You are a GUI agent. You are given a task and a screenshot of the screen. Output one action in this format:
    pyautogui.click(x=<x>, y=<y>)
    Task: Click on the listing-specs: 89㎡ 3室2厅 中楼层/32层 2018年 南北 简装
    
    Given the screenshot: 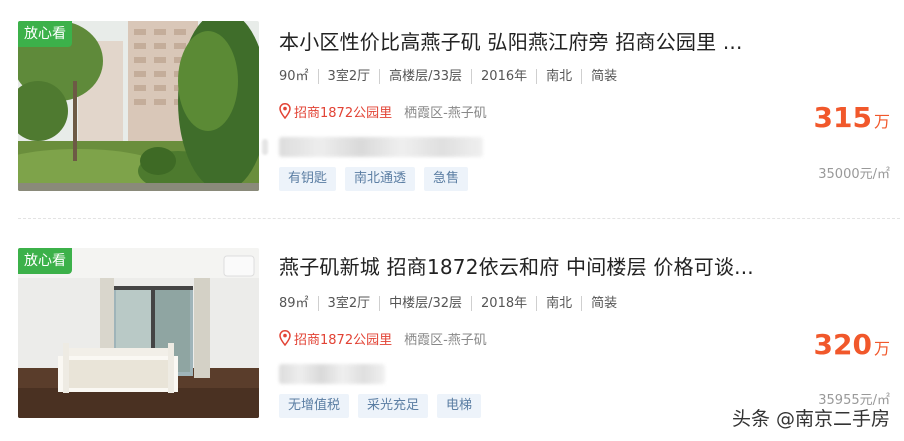 What is the action you would take?
    pyautogui.click(x=452, y=303)
    